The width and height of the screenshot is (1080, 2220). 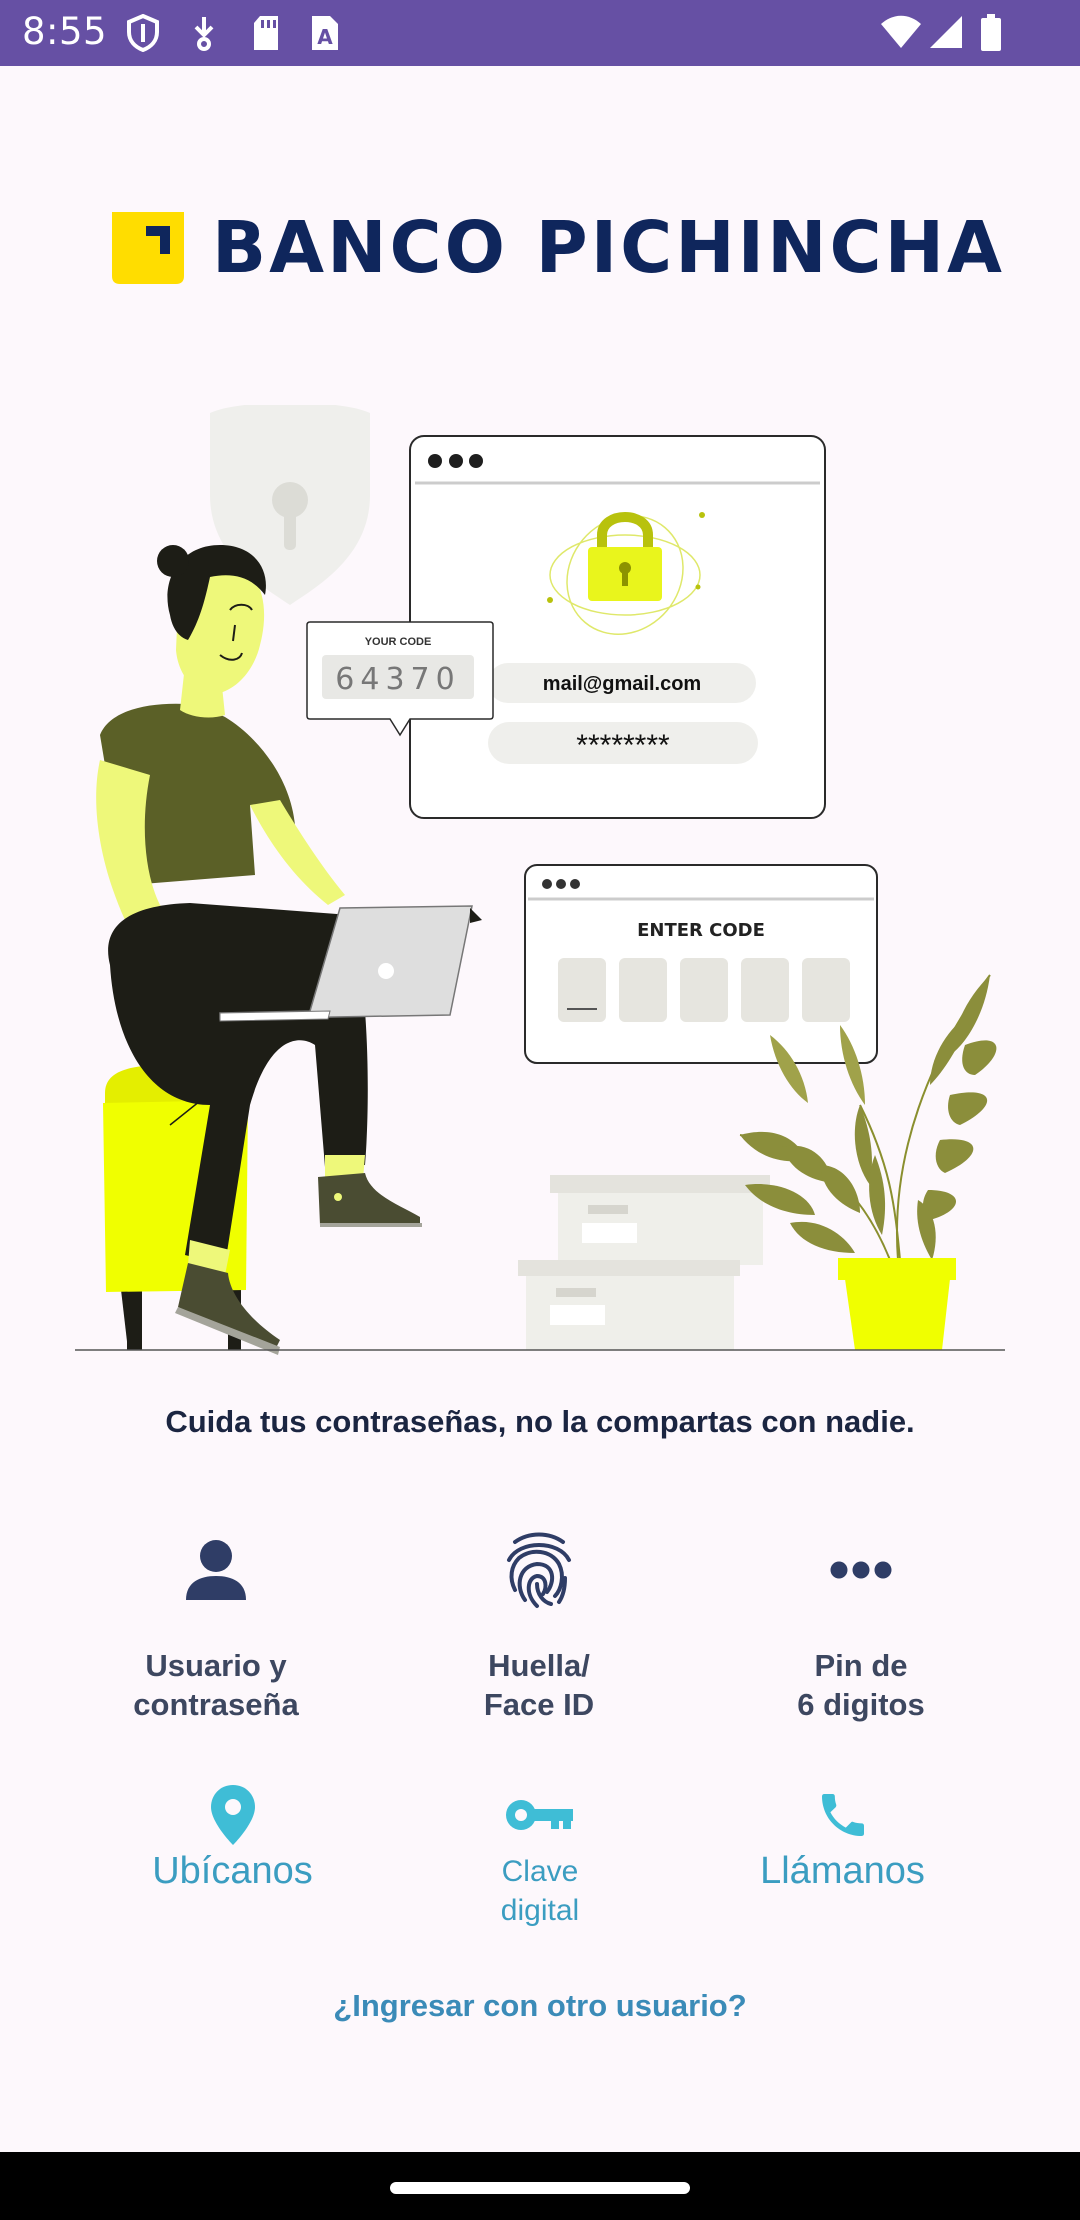 What do you see at coordinates (901, 31) in the screenshot?
I see `wifi-icon` at bounding box center [901, 31].